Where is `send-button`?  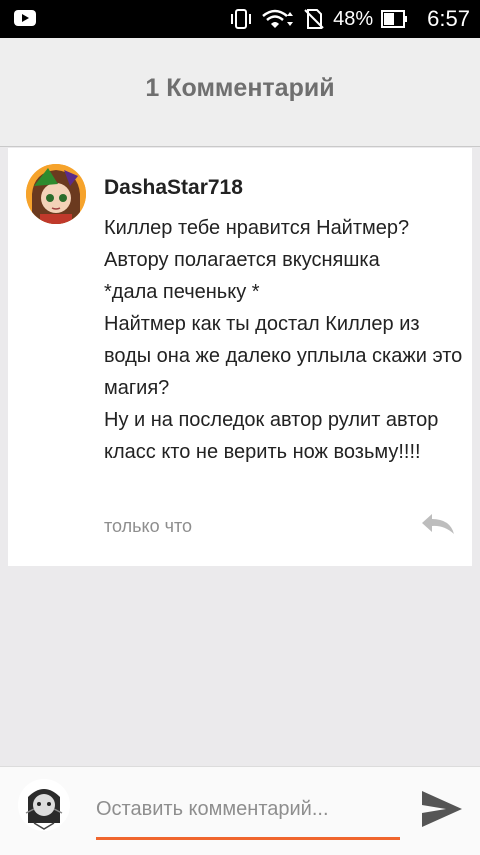 send-button is located at coordinates (442, 809).